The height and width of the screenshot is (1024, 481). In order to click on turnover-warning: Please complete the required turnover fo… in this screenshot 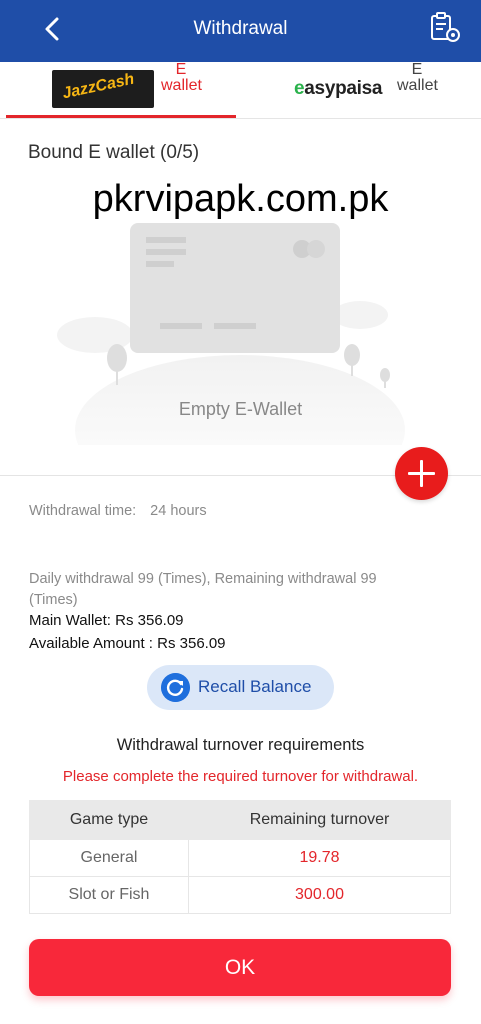, I will do `click(240, 776)`.